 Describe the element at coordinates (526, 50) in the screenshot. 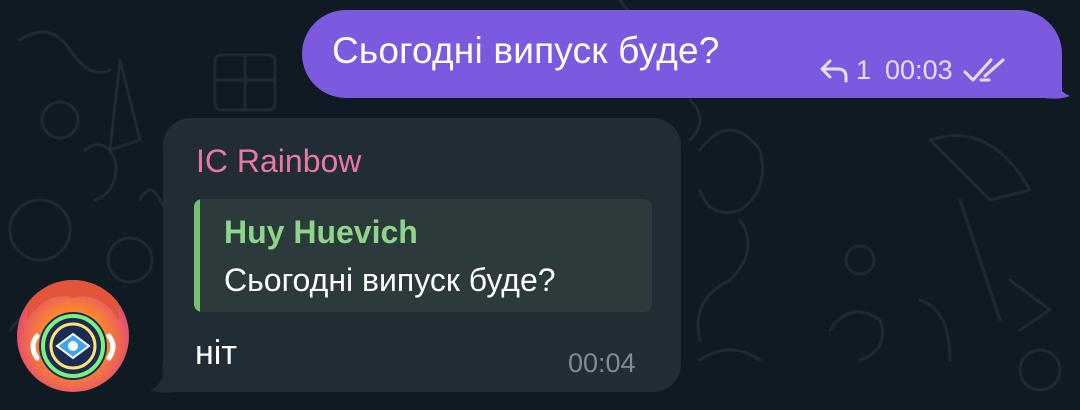

I see `outgoing-message-text: Сьогодні випуск буде?` at that location.